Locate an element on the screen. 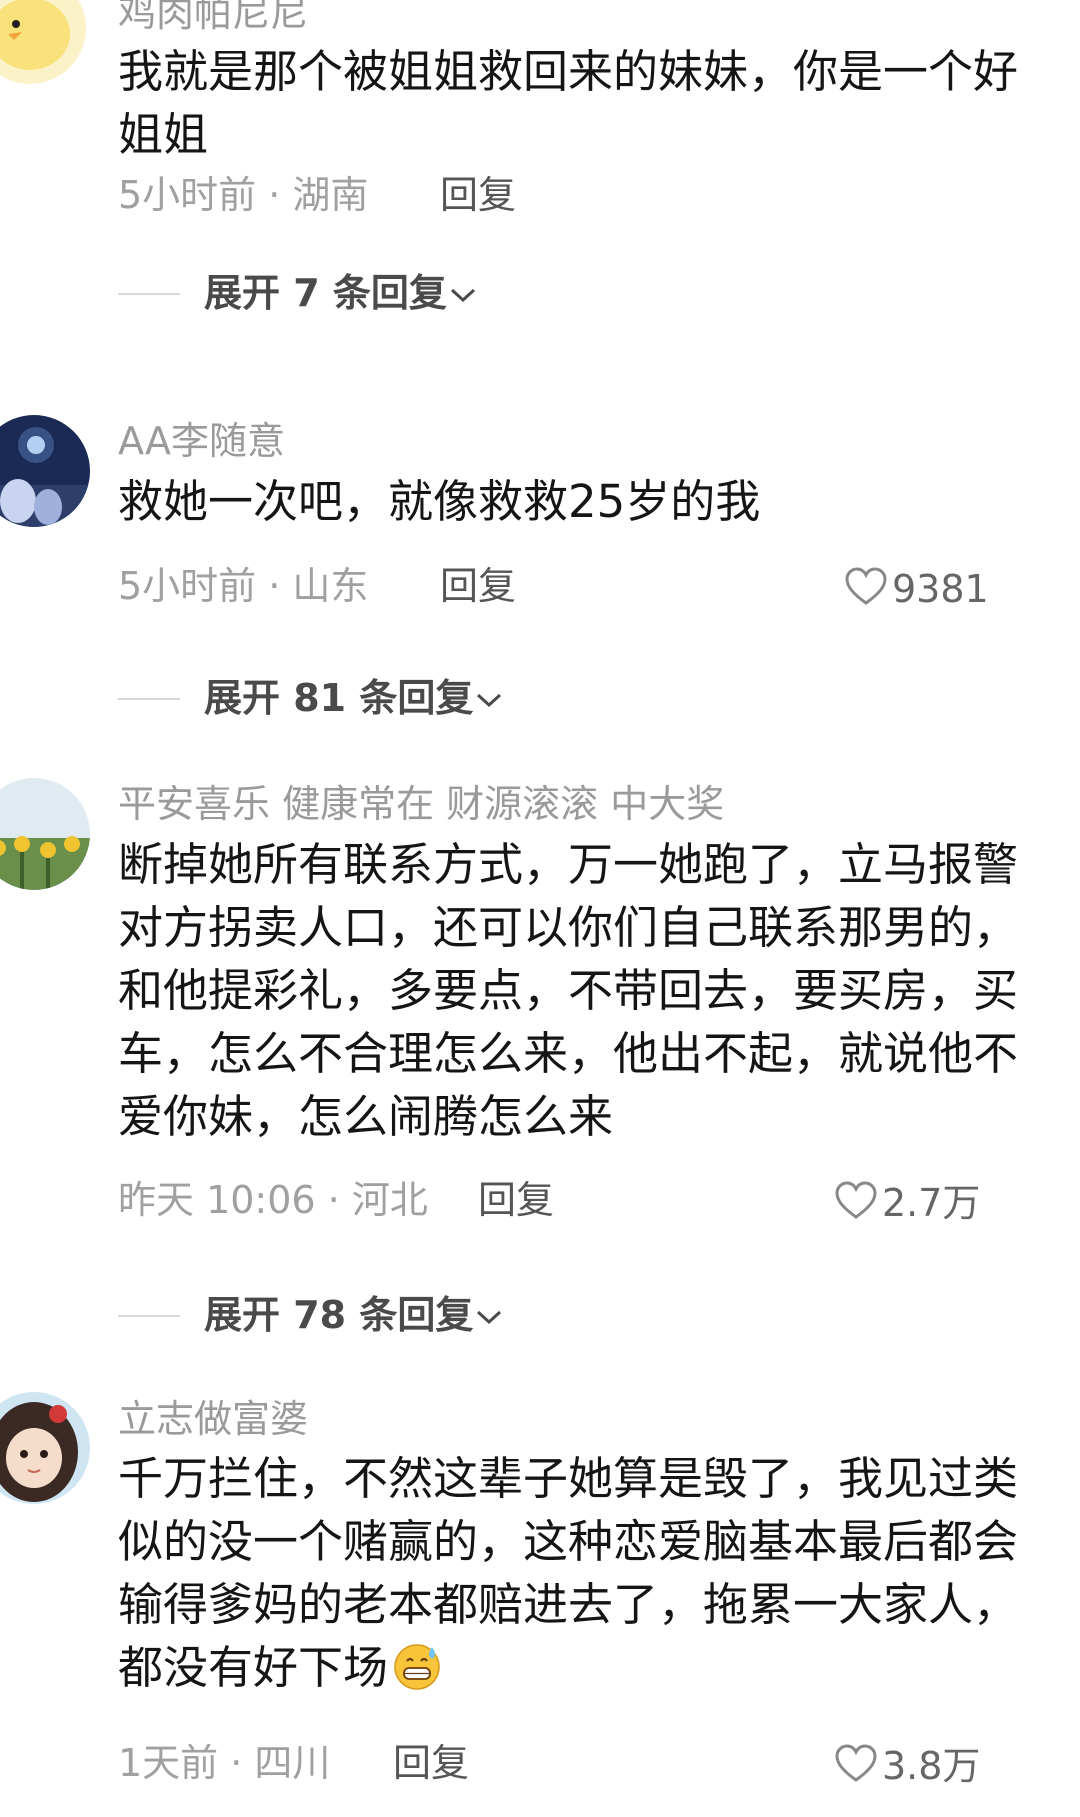  comment-line: 救她一次吧，就像救救25岁的我 is located at coordinates (439, 501).